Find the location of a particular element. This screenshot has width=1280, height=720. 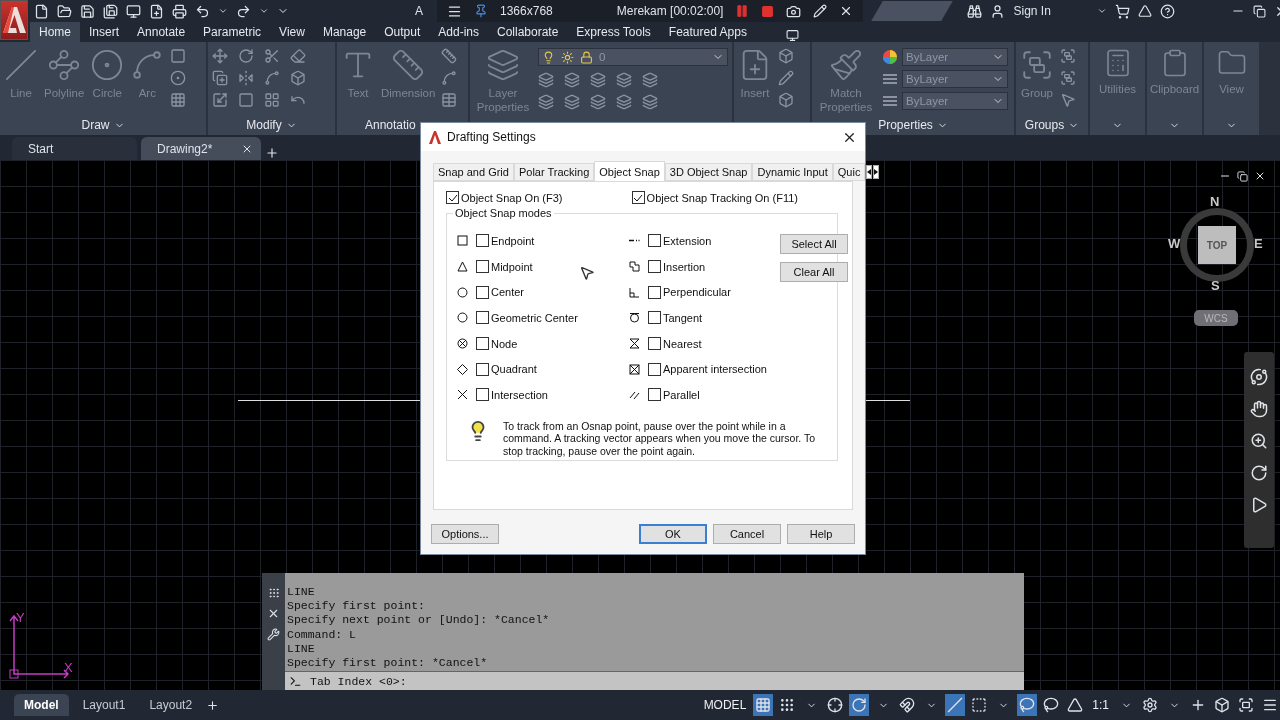

triangle-icon is located at coordinates (1144, 11).